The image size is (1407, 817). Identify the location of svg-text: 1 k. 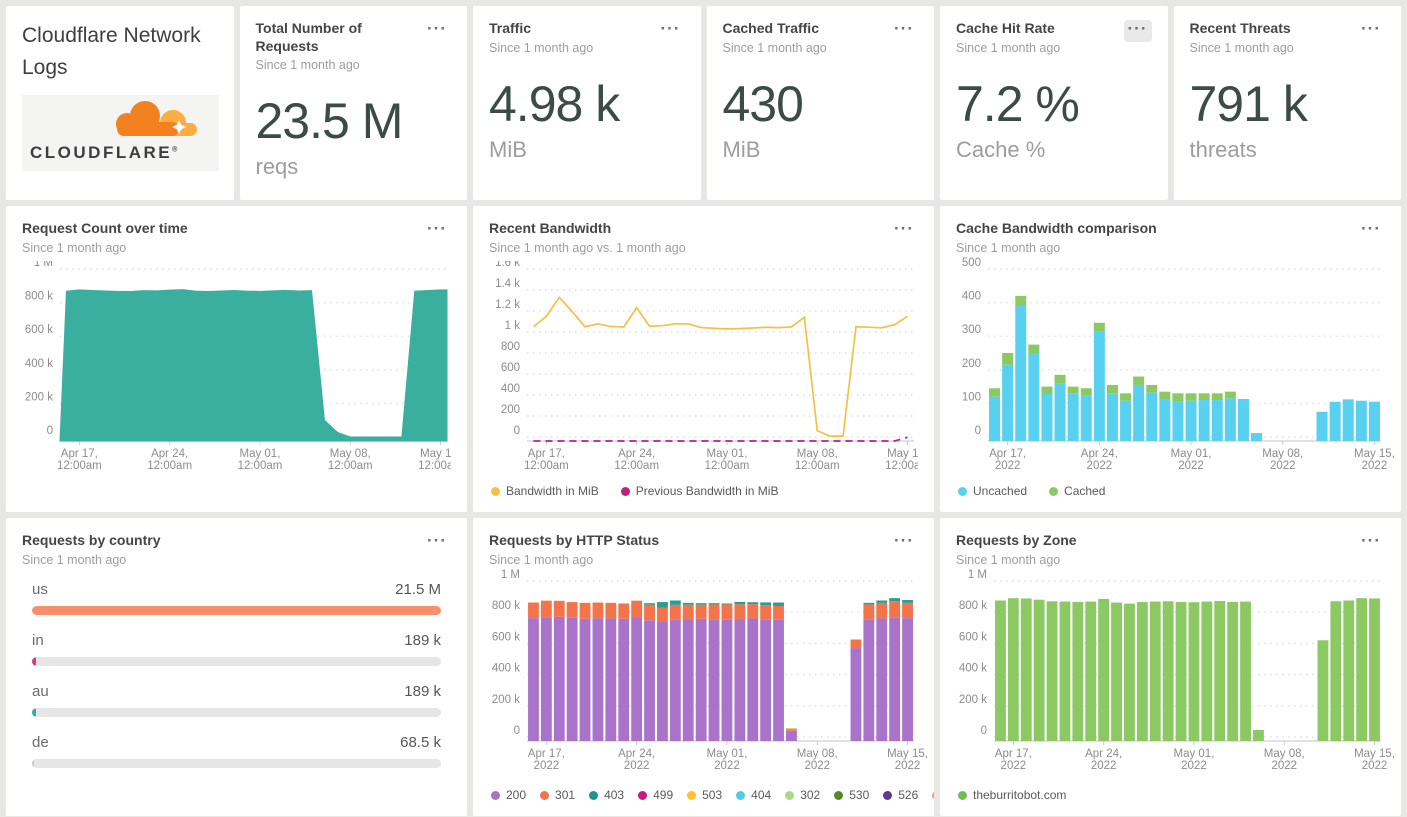
(513, 326).